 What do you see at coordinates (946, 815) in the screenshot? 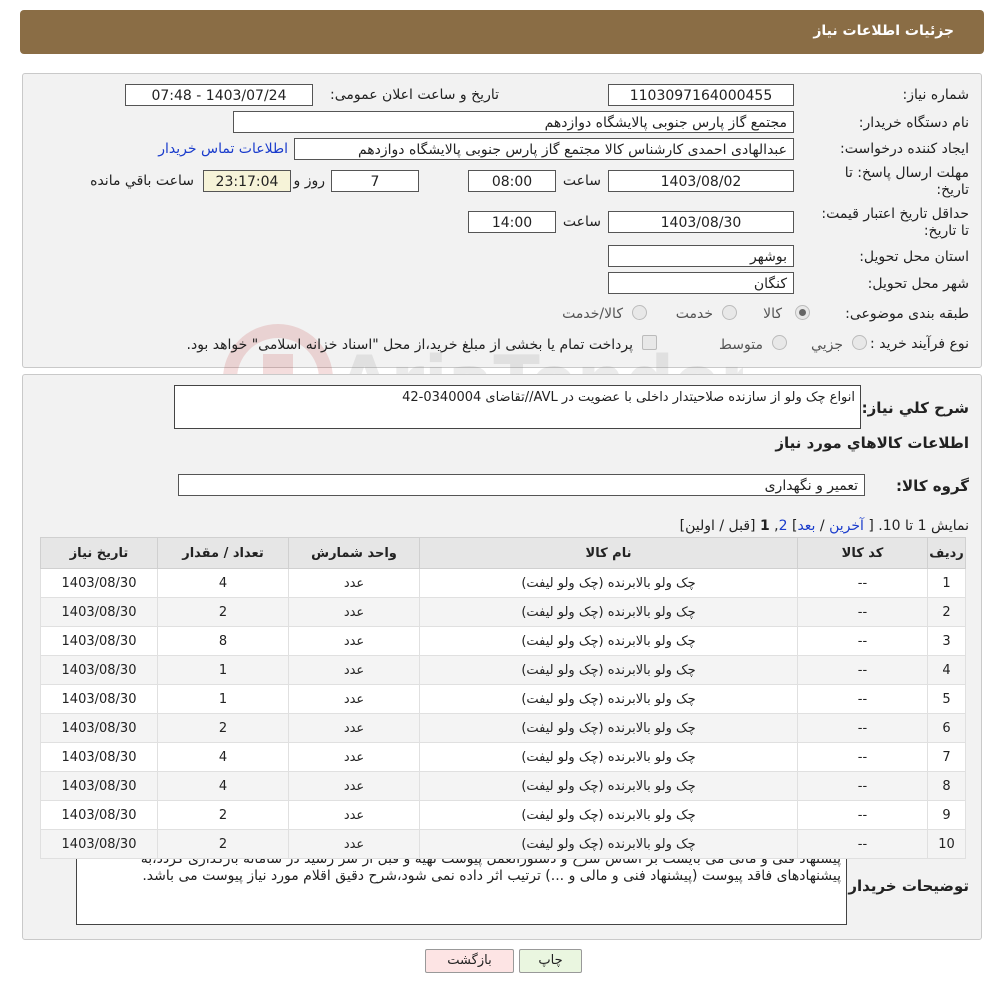
I see `cell-row-num: 9` at bounding box center [946, 815].